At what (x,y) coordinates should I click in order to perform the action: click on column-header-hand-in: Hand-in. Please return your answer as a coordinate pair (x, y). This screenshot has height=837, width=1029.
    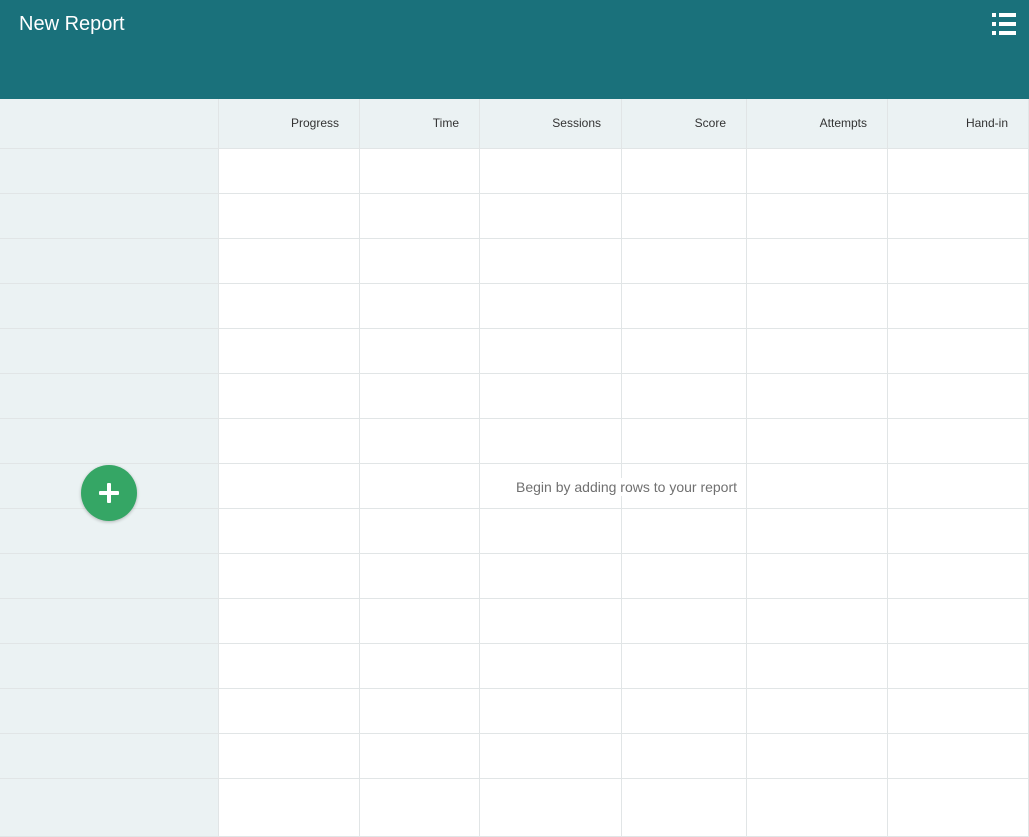
    Looking at the image, I should click on (958, 123).